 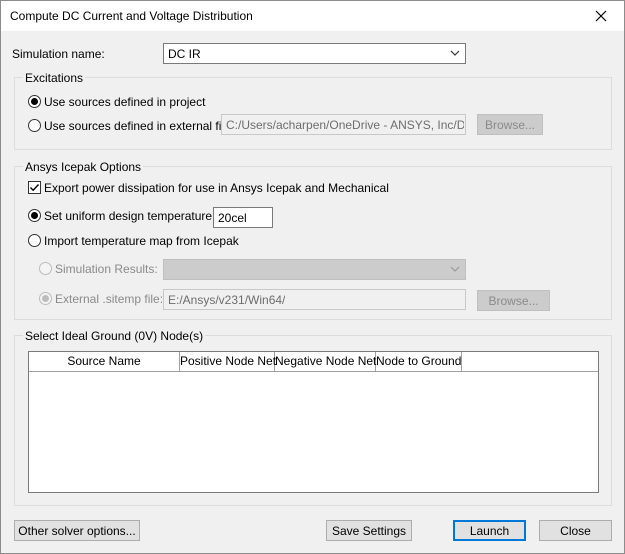 I want to click on launch-button: Launch, so click(x=489, y=530).